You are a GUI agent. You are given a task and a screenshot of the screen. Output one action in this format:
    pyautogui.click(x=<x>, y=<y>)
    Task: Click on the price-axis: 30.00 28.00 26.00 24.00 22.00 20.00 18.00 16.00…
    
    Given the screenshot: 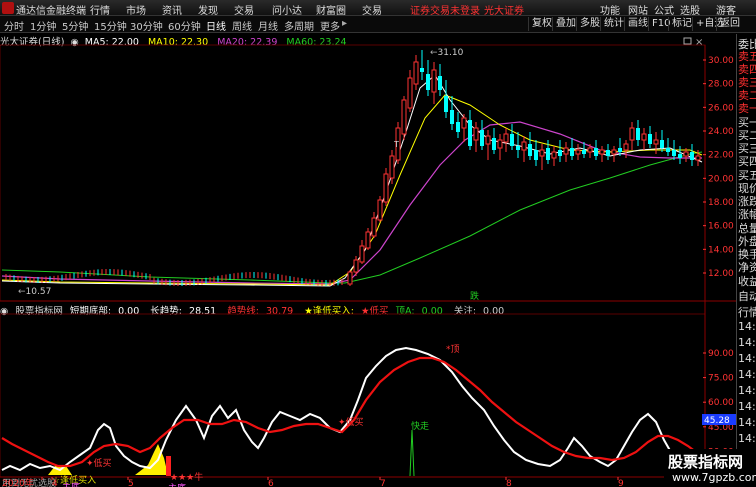 What is the action you would take?
    pyautogui.click(x=718, y=167)
    